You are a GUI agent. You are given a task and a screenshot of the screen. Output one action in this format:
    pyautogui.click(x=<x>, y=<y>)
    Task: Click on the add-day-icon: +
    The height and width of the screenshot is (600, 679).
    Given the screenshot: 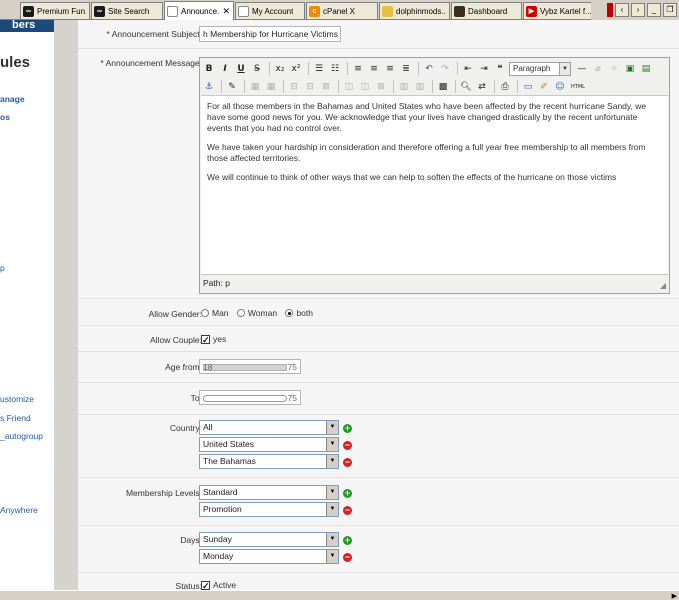 What is the action you would take?
    pyautogui.click(x=347, y=540)
    